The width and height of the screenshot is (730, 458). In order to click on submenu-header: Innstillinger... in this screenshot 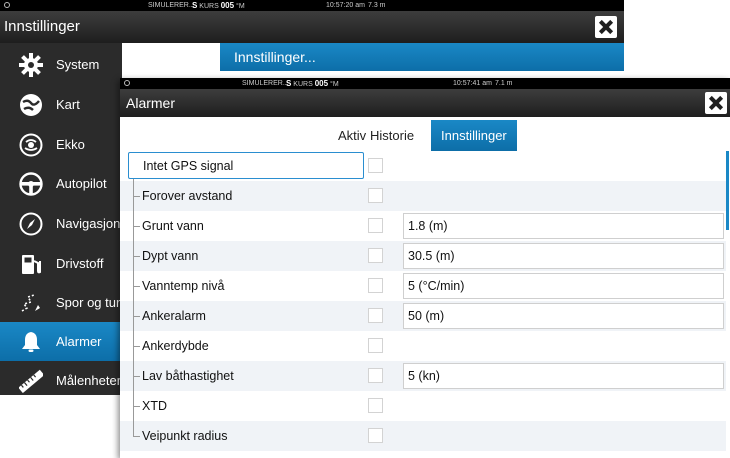, I will do `click(422, 57)`.